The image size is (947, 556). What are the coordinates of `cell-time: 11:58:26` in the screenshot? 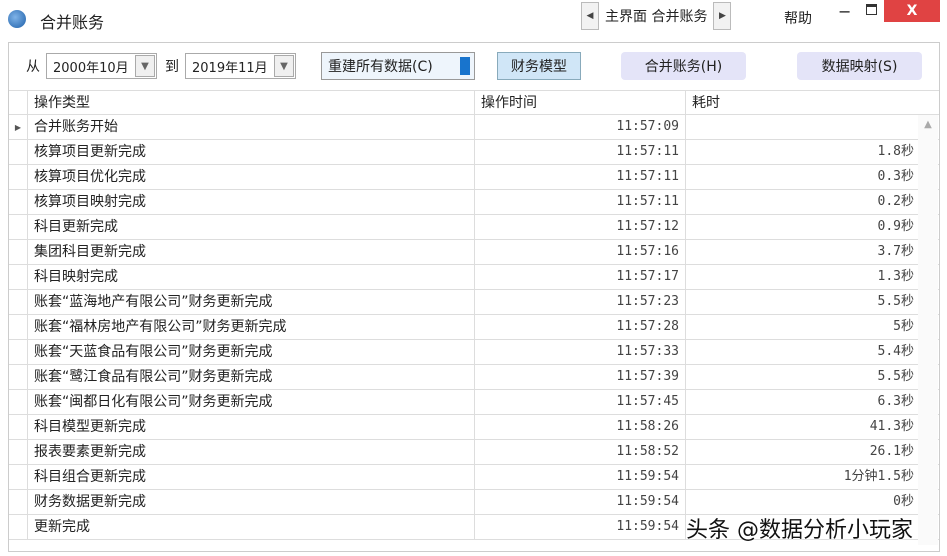 It's located at (580, 427).